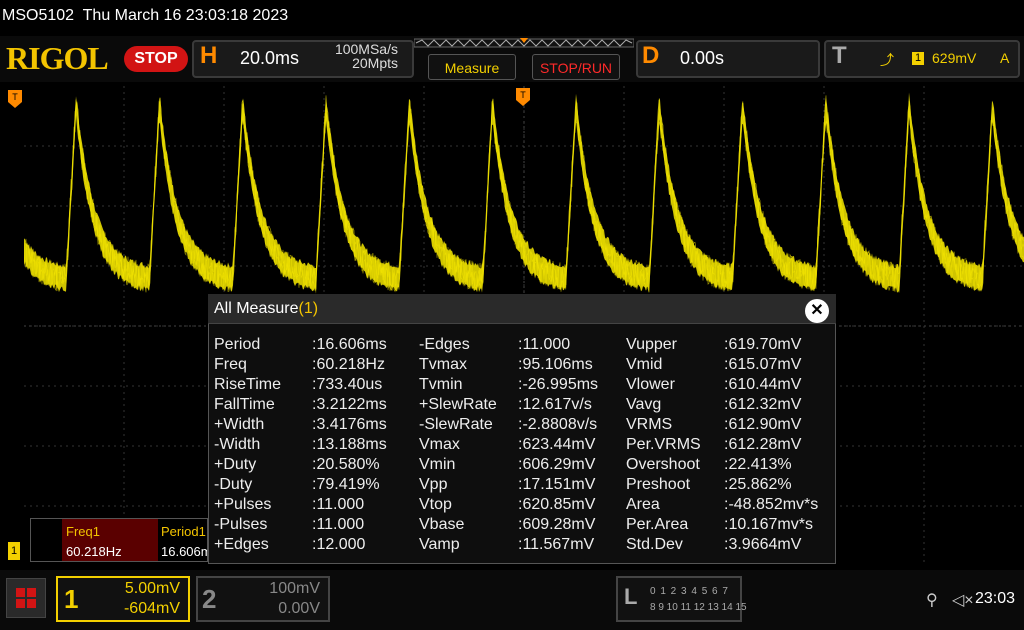 This screenshot has height=630, width=1024. I want to click on measure-value: :623.44mV, so click(557, 444).